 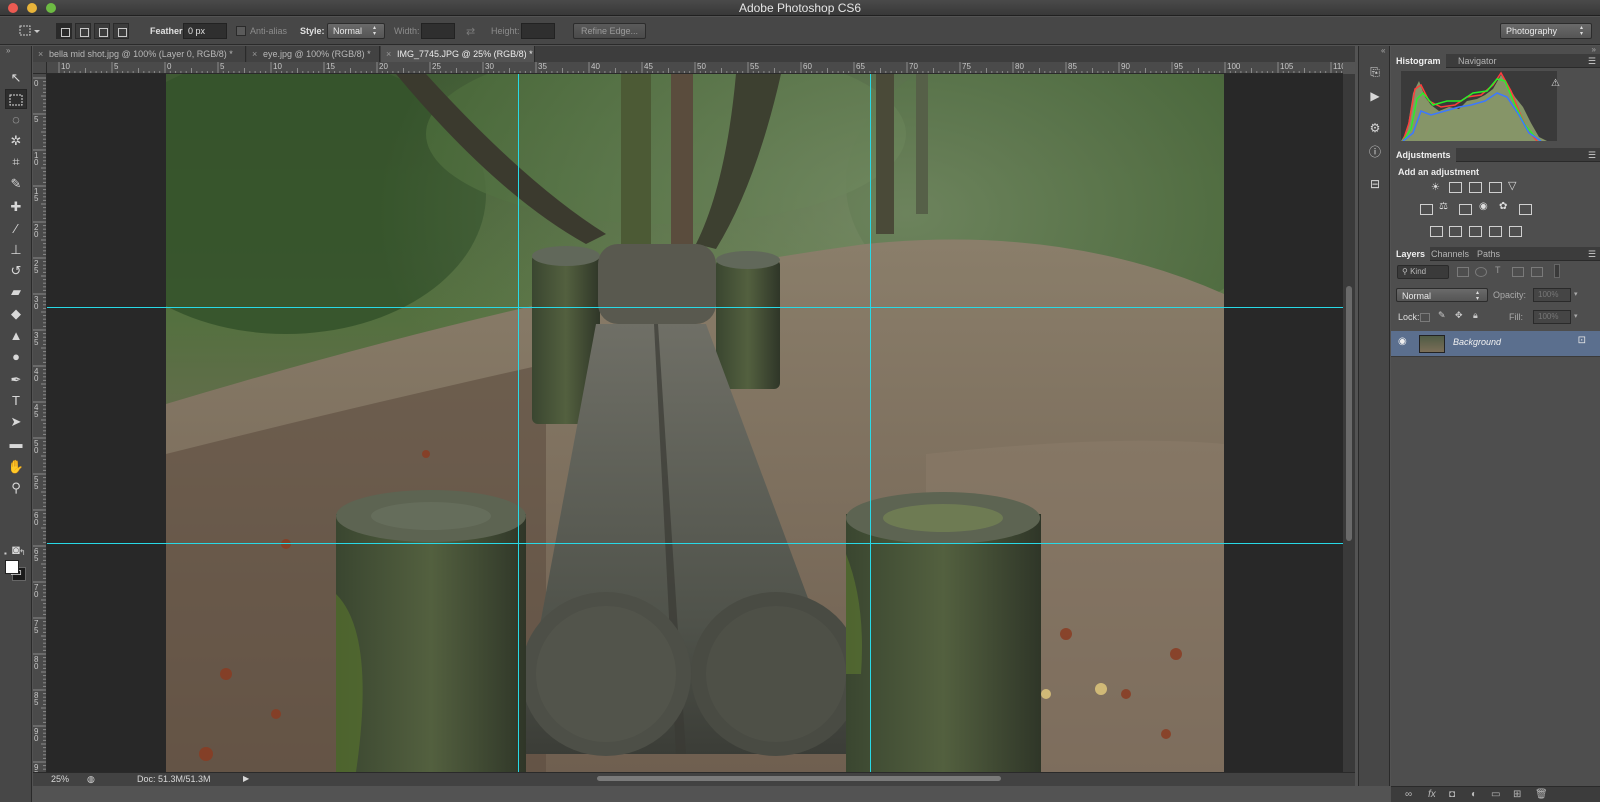 What do you see at coordinates (1459, 315) in the screenshot?
I see `lock-position-icon: ✥` at bounding box center [1459, 315].